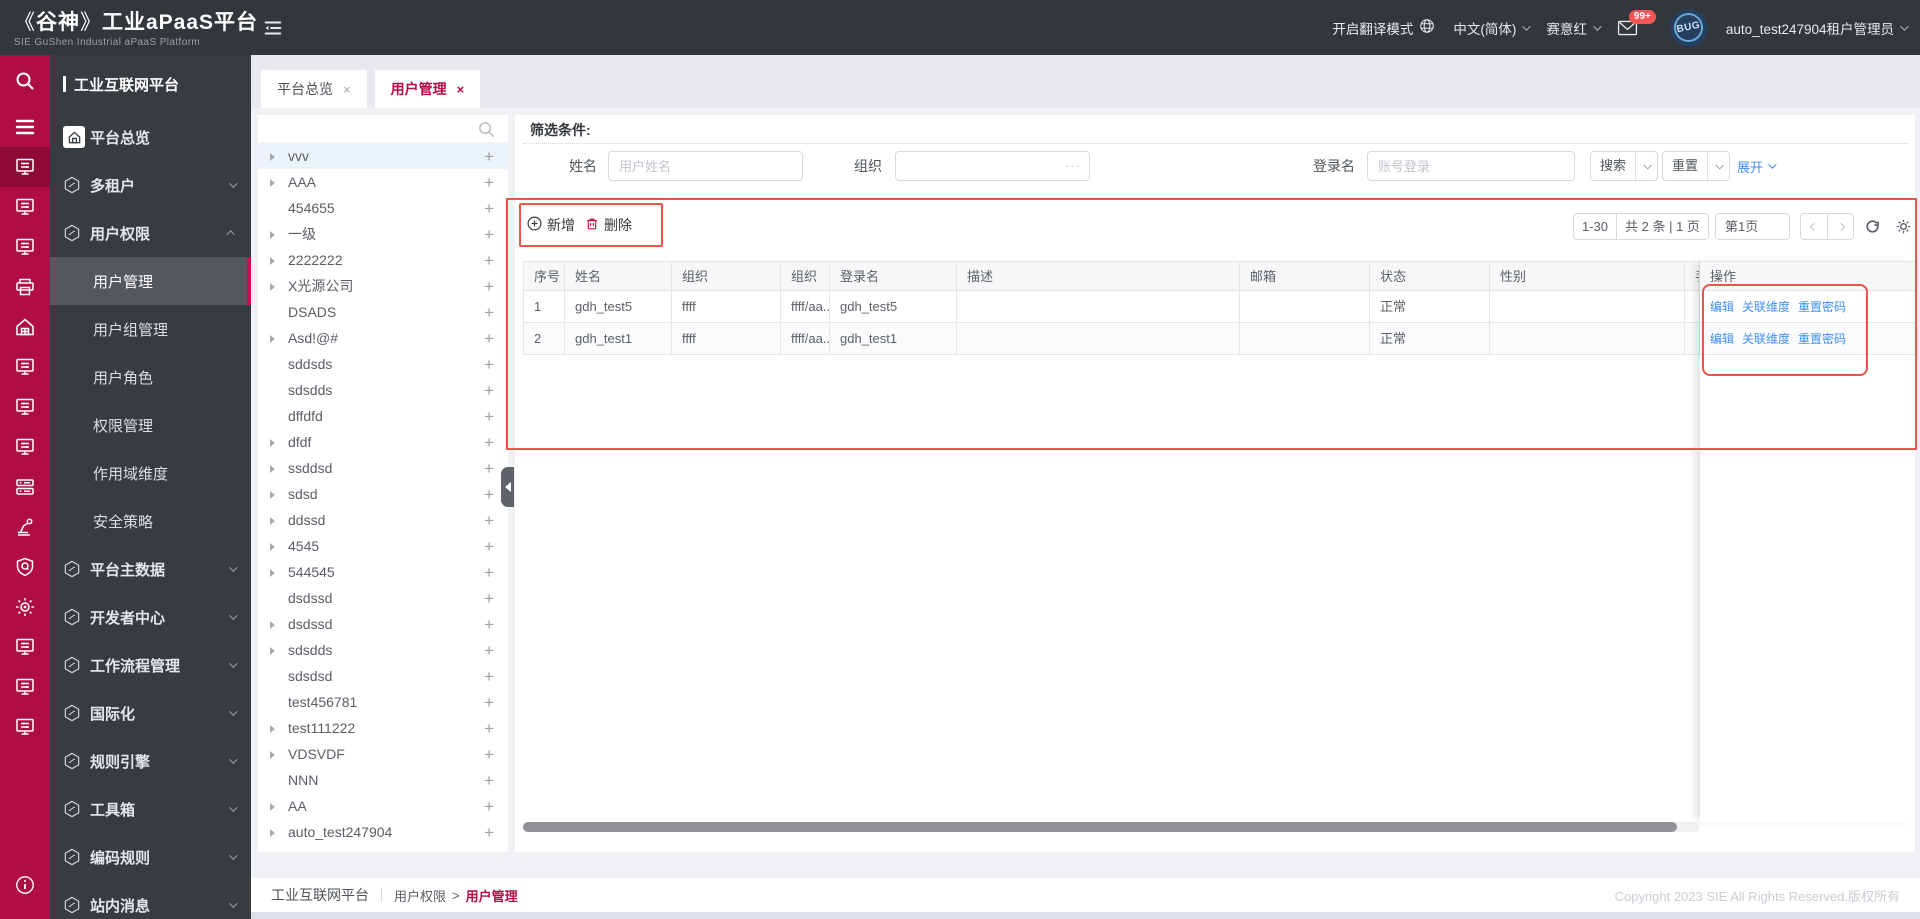 This screenshot has height=919, width=1920. Describe the element at coordinates (383, 416) in the screenshot. I see `tree-node: dffdfd +` at that location.